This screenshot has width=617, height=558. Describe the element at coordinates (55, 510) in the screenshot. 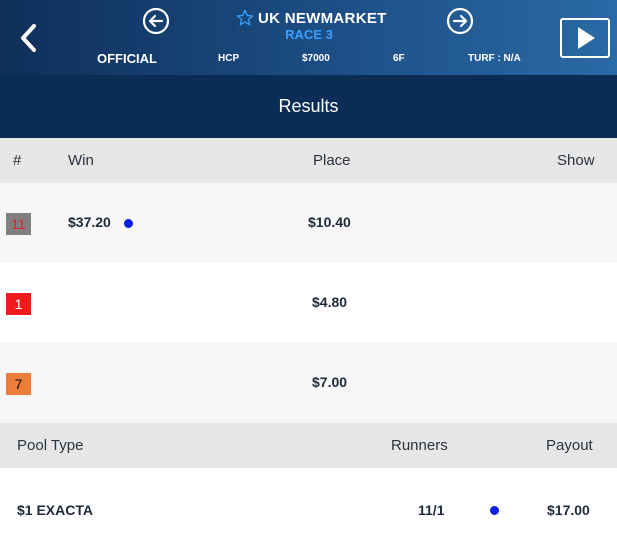

I see `pool-type: $1 EXACTA` at that location.